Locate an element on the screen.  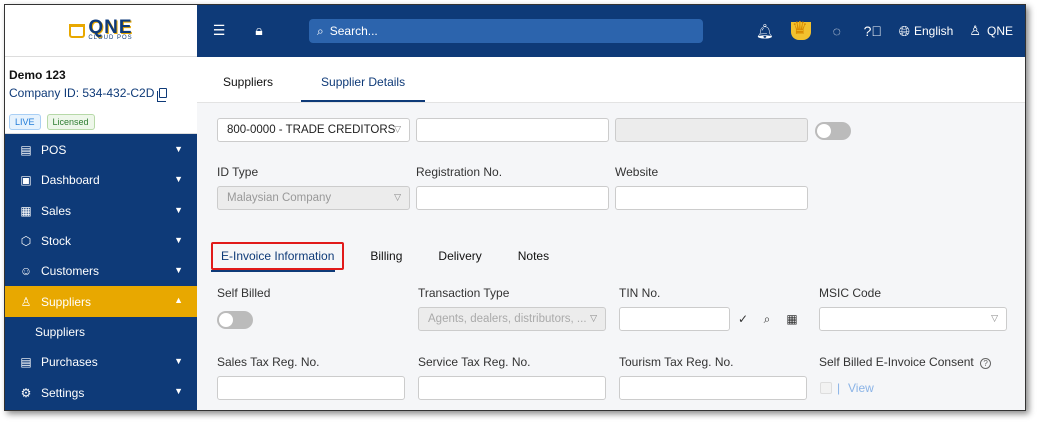
language-selector: 🌐︎ English is located at coordinates (926, 31).